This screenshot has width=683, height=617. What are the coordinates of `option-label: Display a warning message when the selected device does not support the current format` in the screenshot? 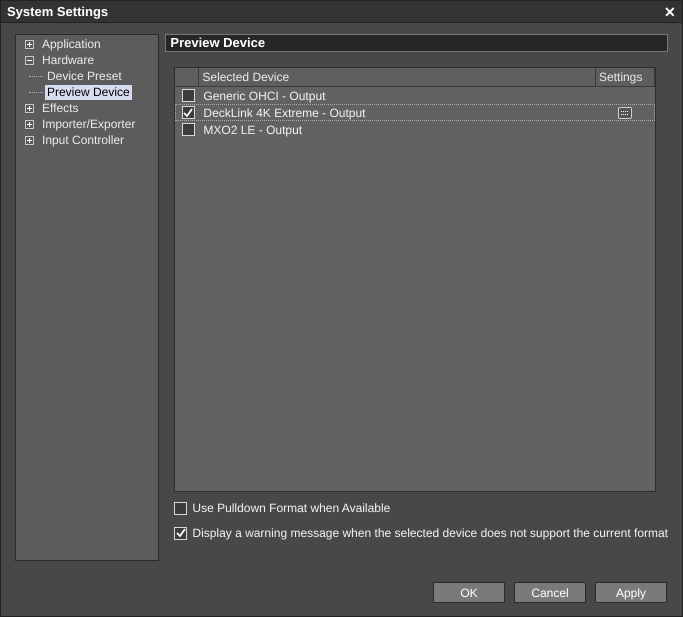 It's located at (430, 533).